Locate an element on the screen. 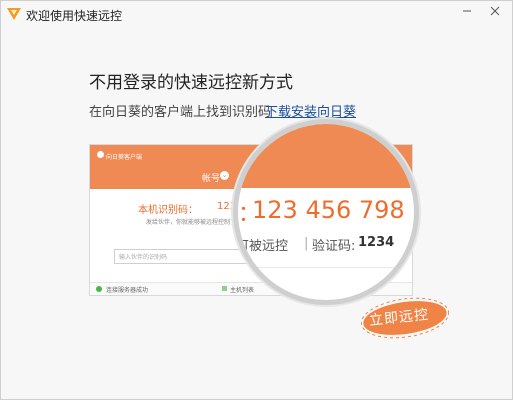  magnifier-permission: 可被远控 is located at coordinates (262, 246).